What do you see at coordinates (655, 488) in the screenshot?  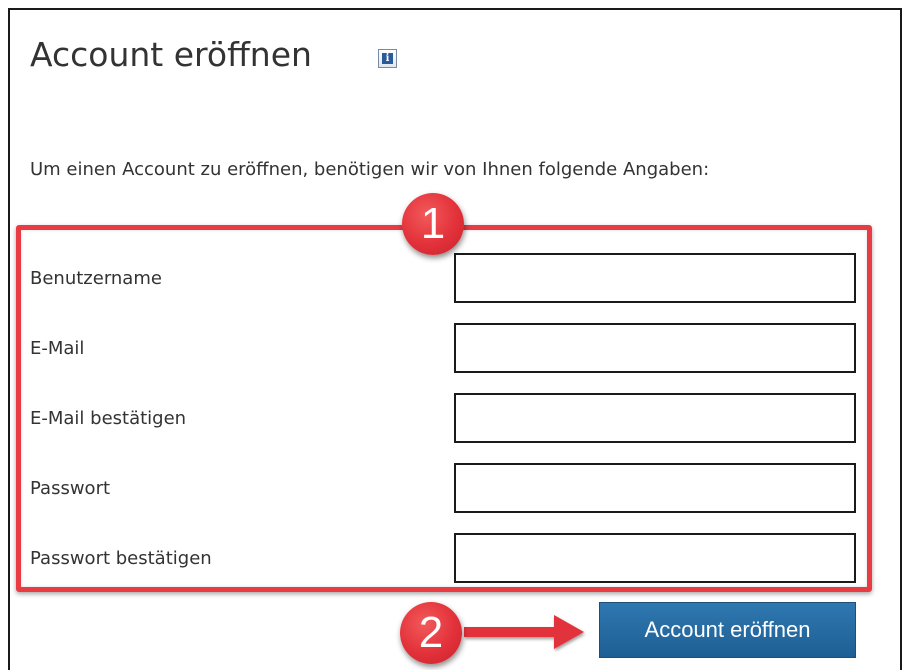 I see `password-input` at bounding box center [655, 488].